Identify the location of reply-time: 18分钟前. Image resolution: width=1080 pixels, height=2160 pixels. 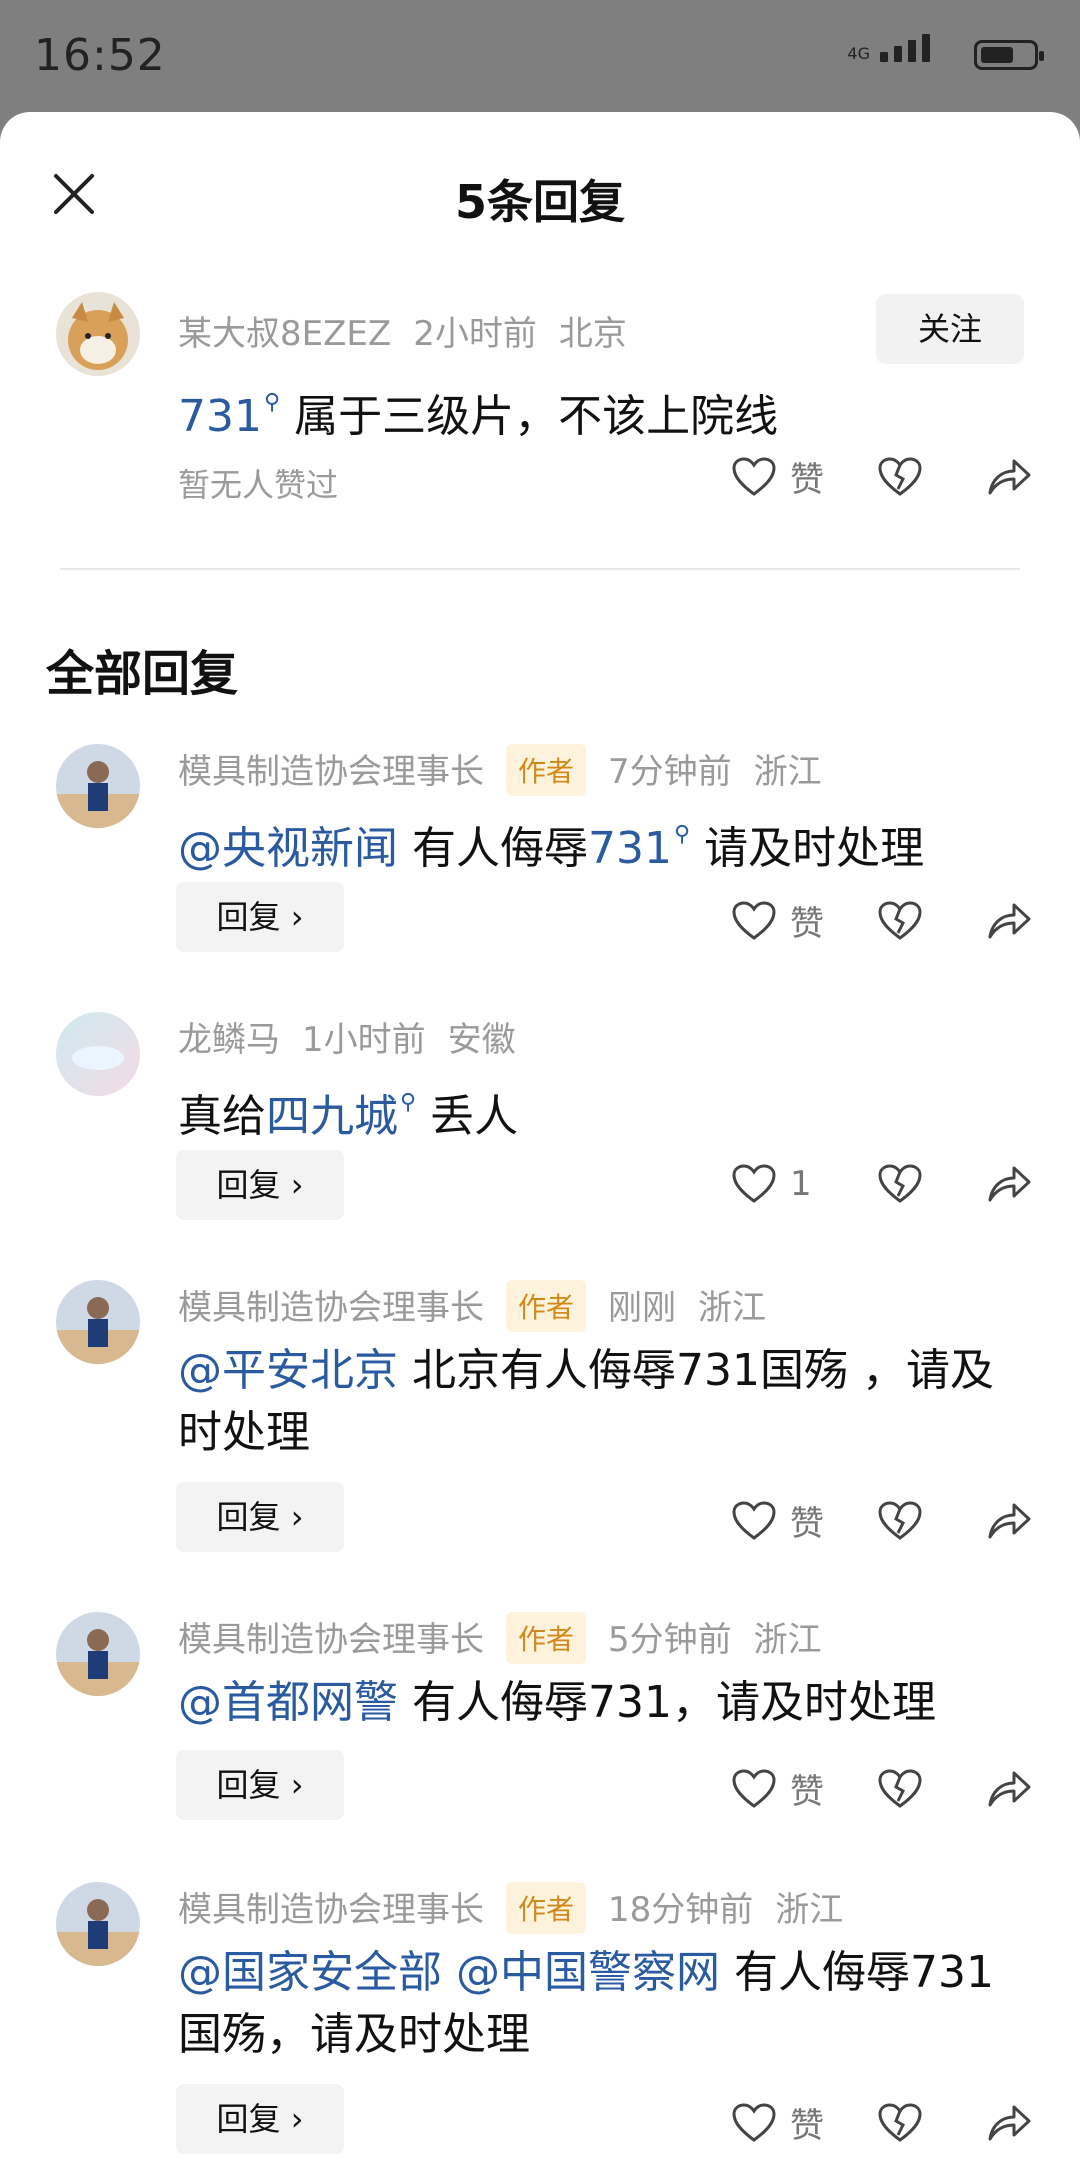
(681, 1910).